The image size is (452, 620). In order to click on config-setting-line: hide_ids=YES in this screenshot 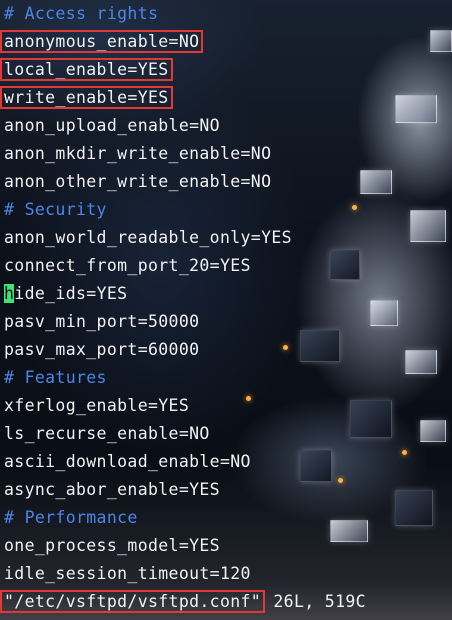, I will do `click(185, 294)`.